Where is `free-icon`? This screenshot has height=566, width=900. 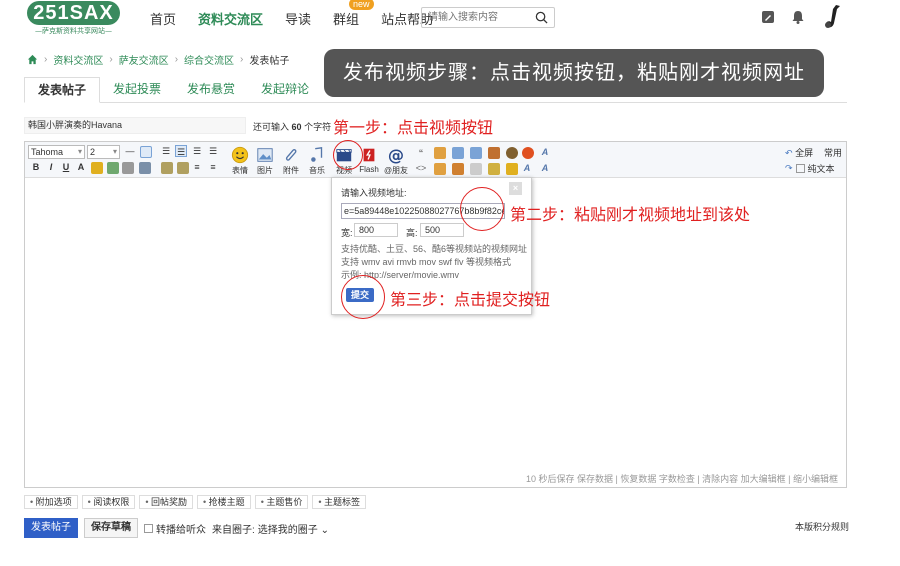 free-icon is located at coordinates (458, 153).